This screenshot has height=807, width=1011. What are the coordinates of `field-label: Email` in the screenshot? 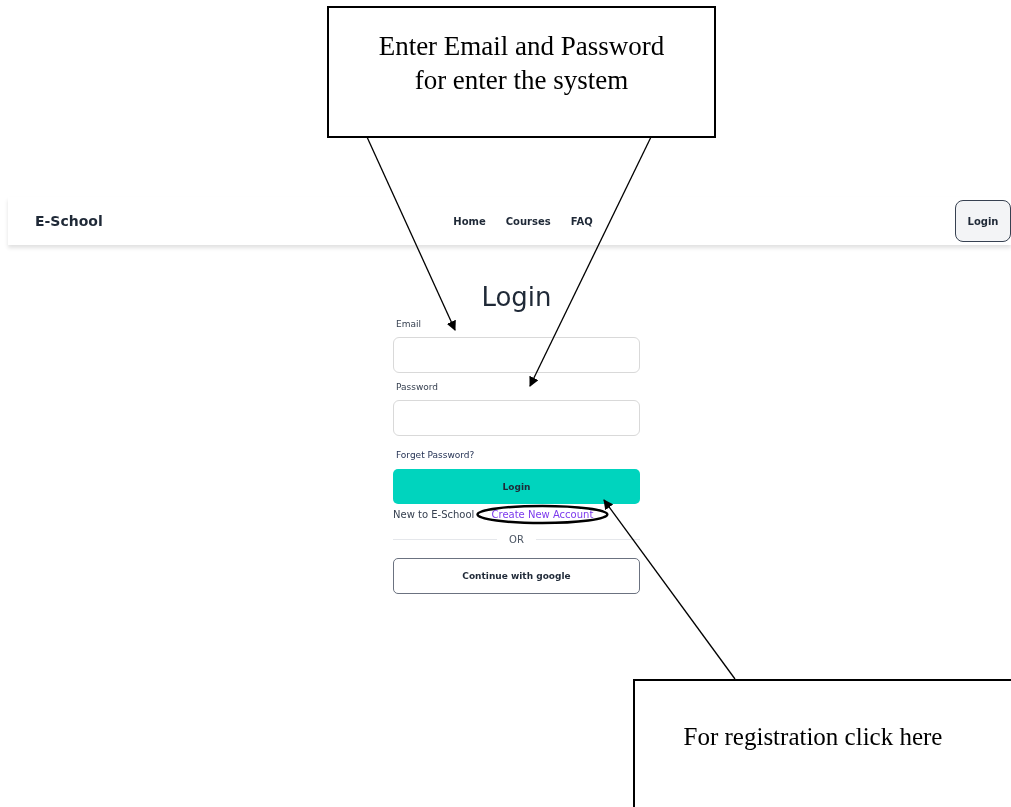 It's located at (409, 324).